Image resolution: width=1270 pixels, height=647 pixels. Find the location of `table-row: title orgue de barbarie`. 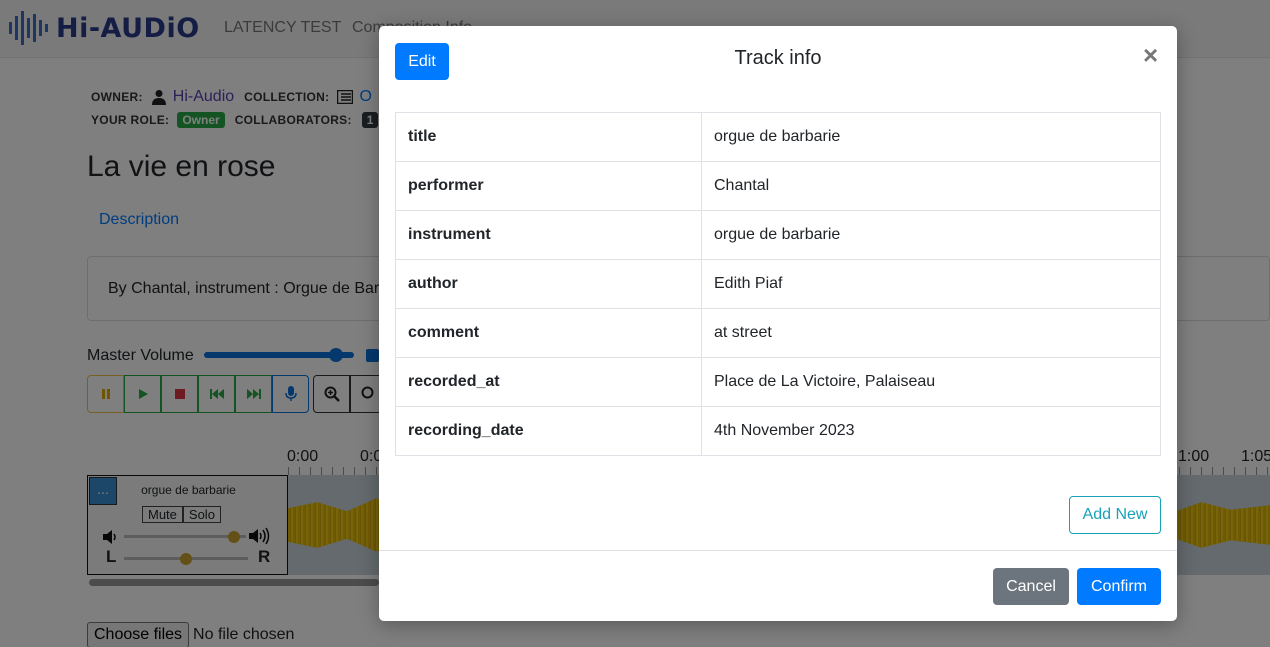

table-row: title orgue de barbarie is located at coordinates (778, 137).